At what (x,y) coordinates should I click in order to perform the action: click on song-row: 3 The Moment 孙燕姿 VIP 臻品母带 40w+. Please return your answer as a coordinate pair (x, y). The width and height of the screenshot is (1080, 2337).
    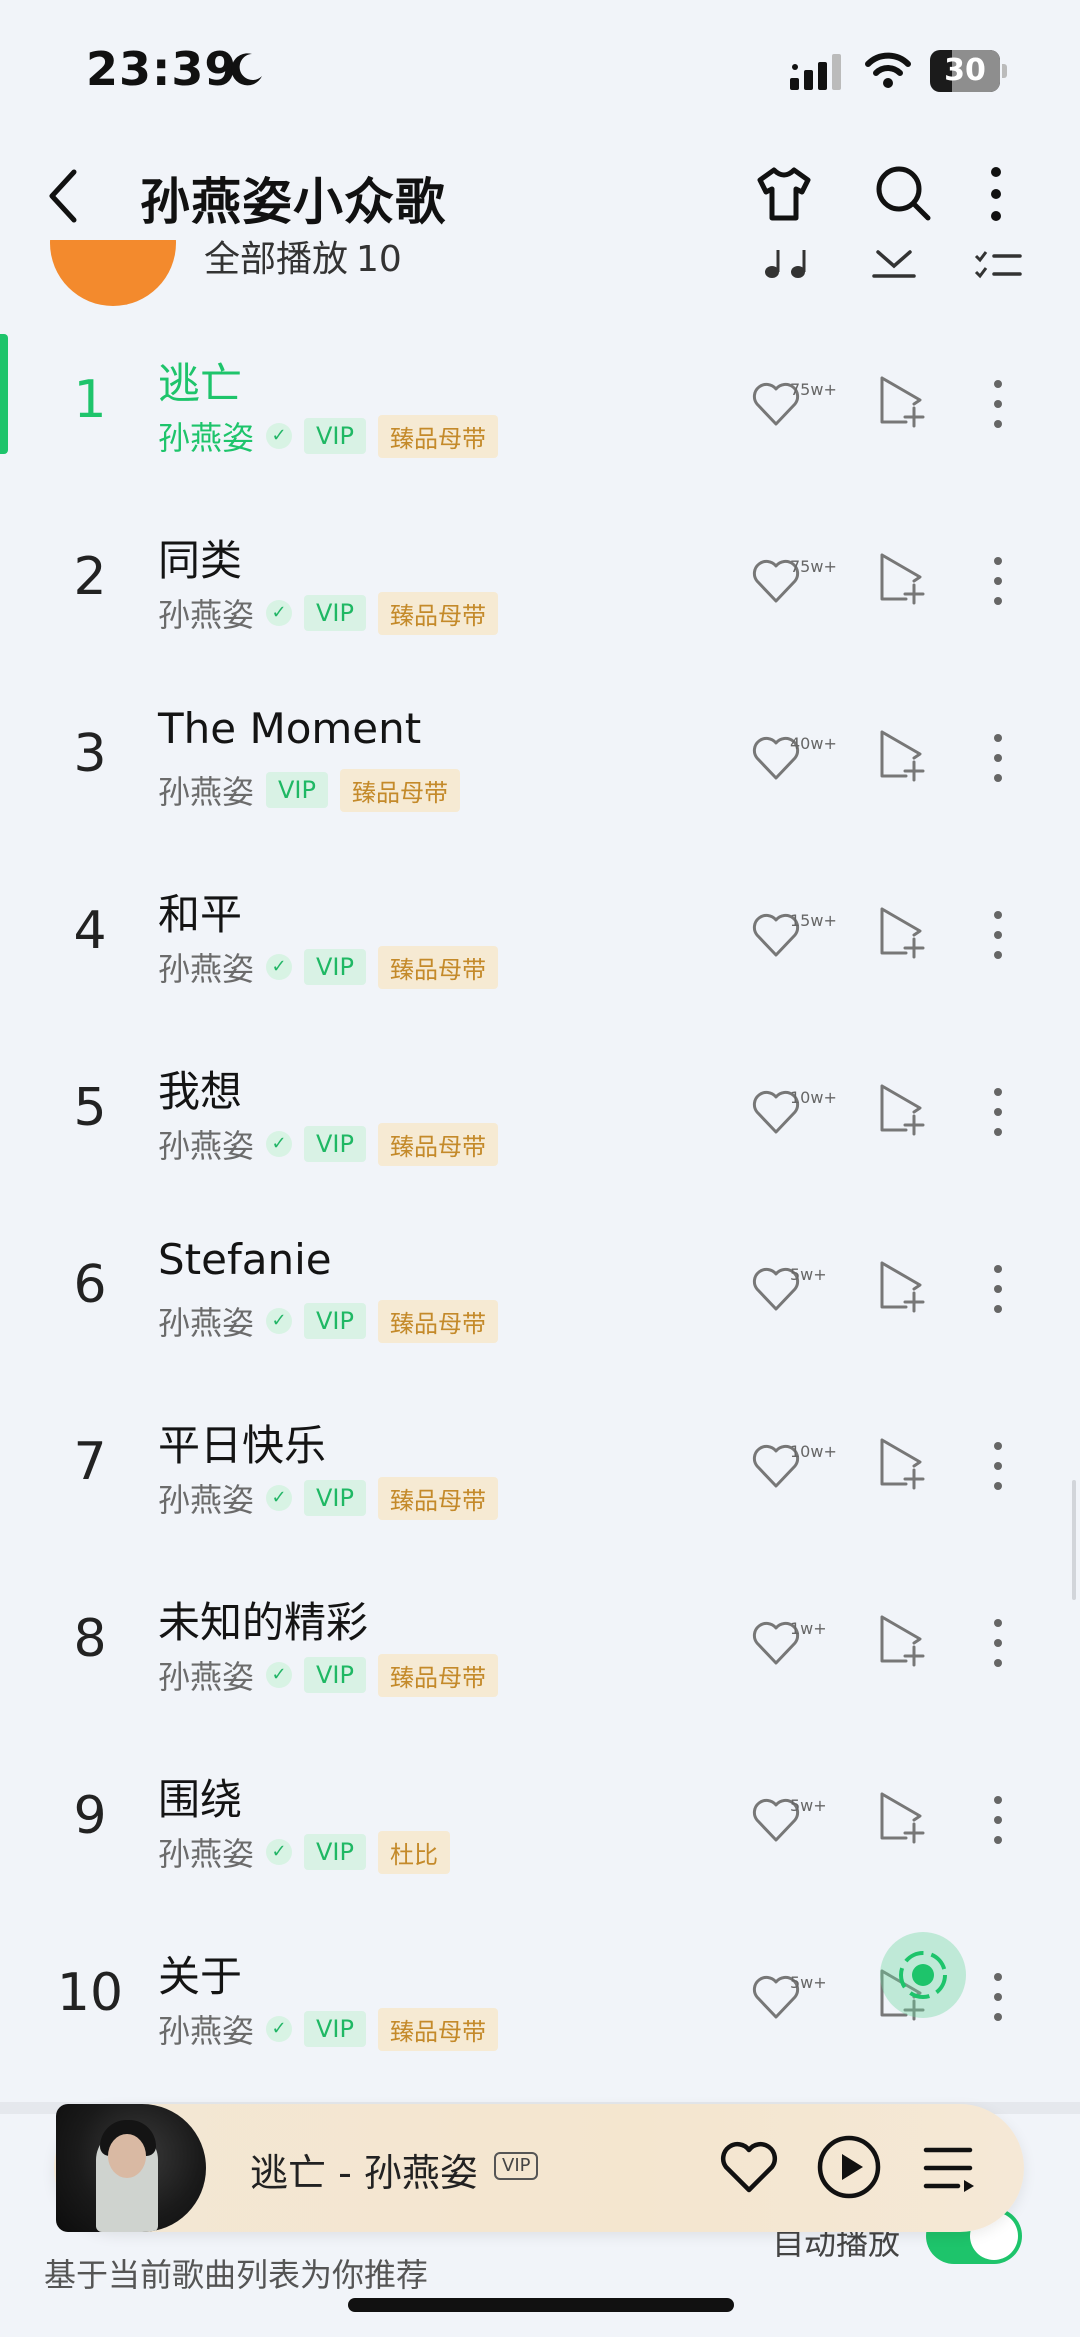
    Looking at the image, I should click on (540, 772).